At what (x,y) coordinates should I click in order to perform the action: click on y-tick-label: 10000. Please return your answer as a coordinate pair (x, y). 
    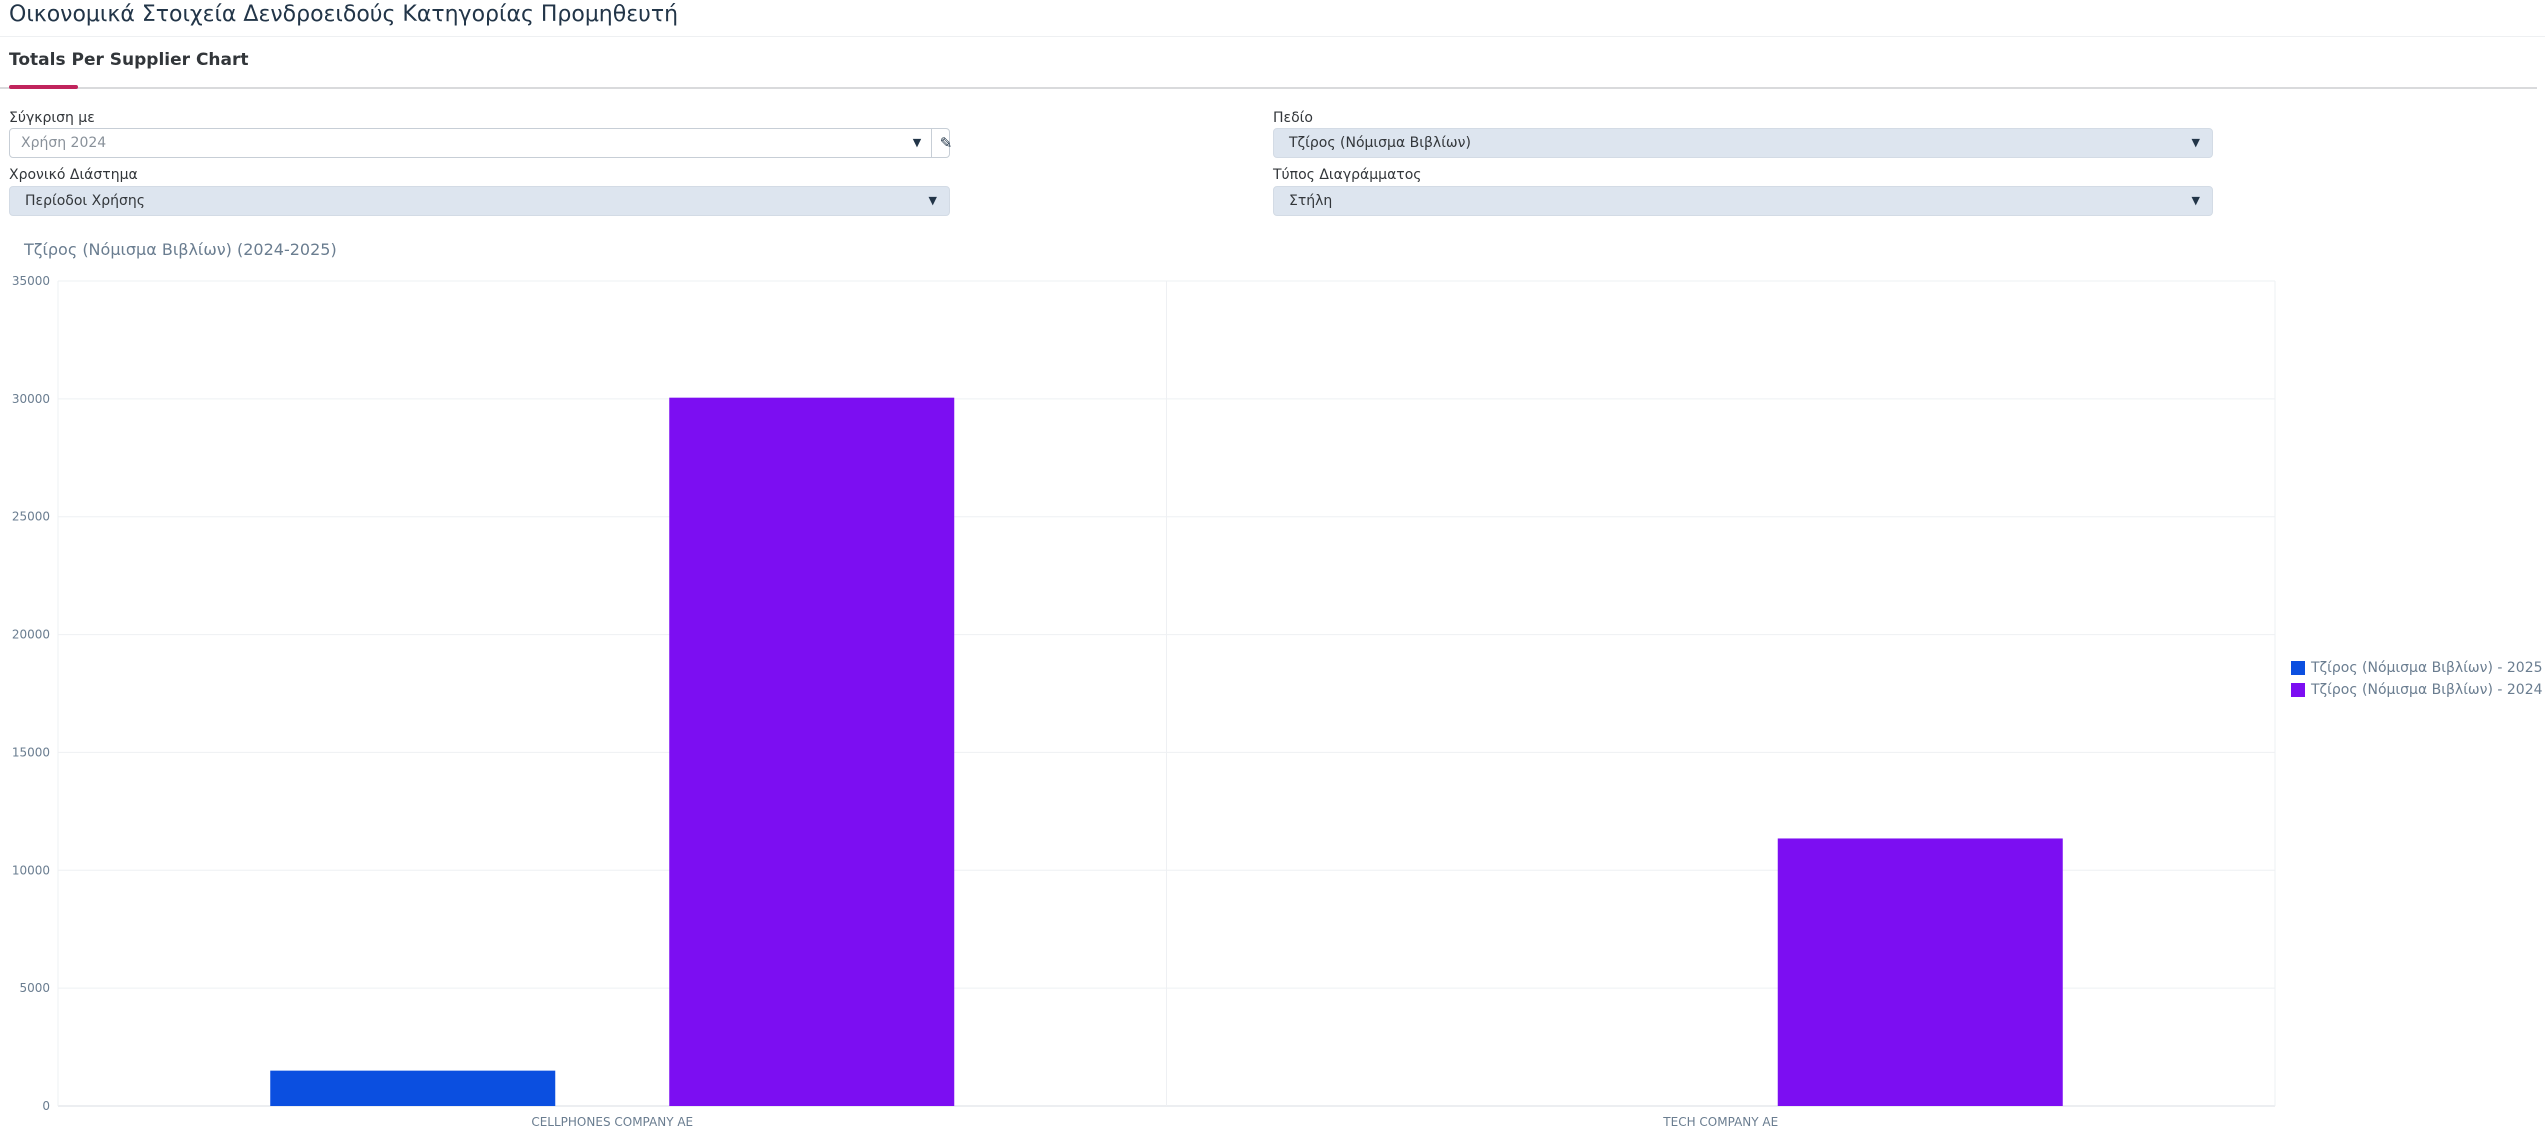
    Looking at the image, I should click on (31, 870).